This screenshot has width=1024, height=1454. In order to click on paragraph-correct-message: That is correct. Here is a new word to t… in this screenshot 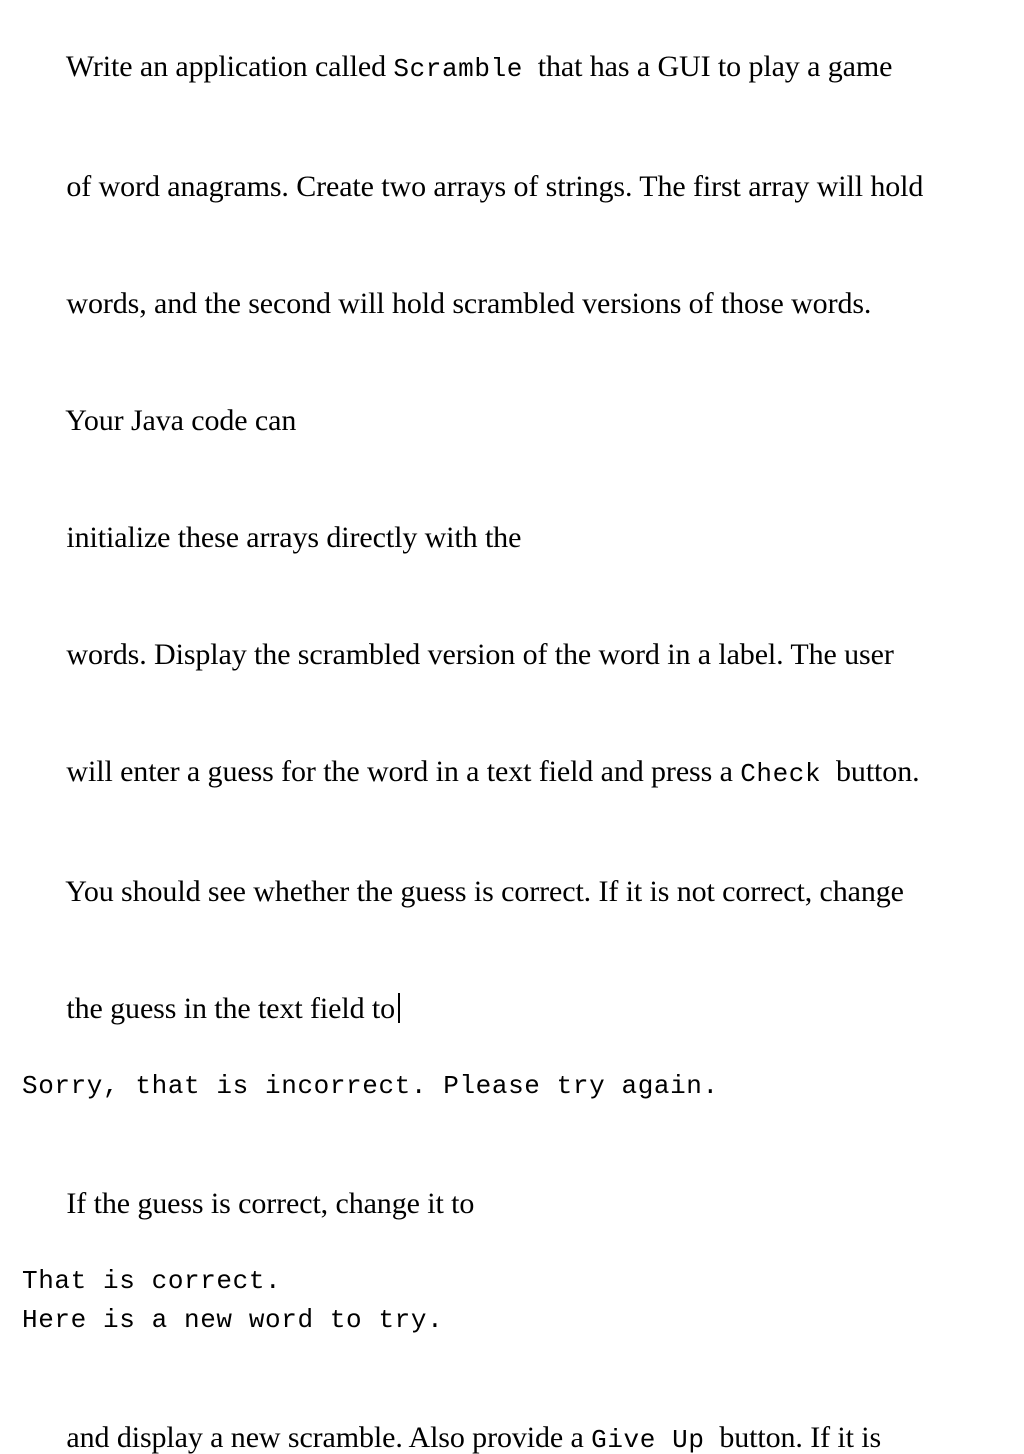, I will do `click(514, 1301)`.